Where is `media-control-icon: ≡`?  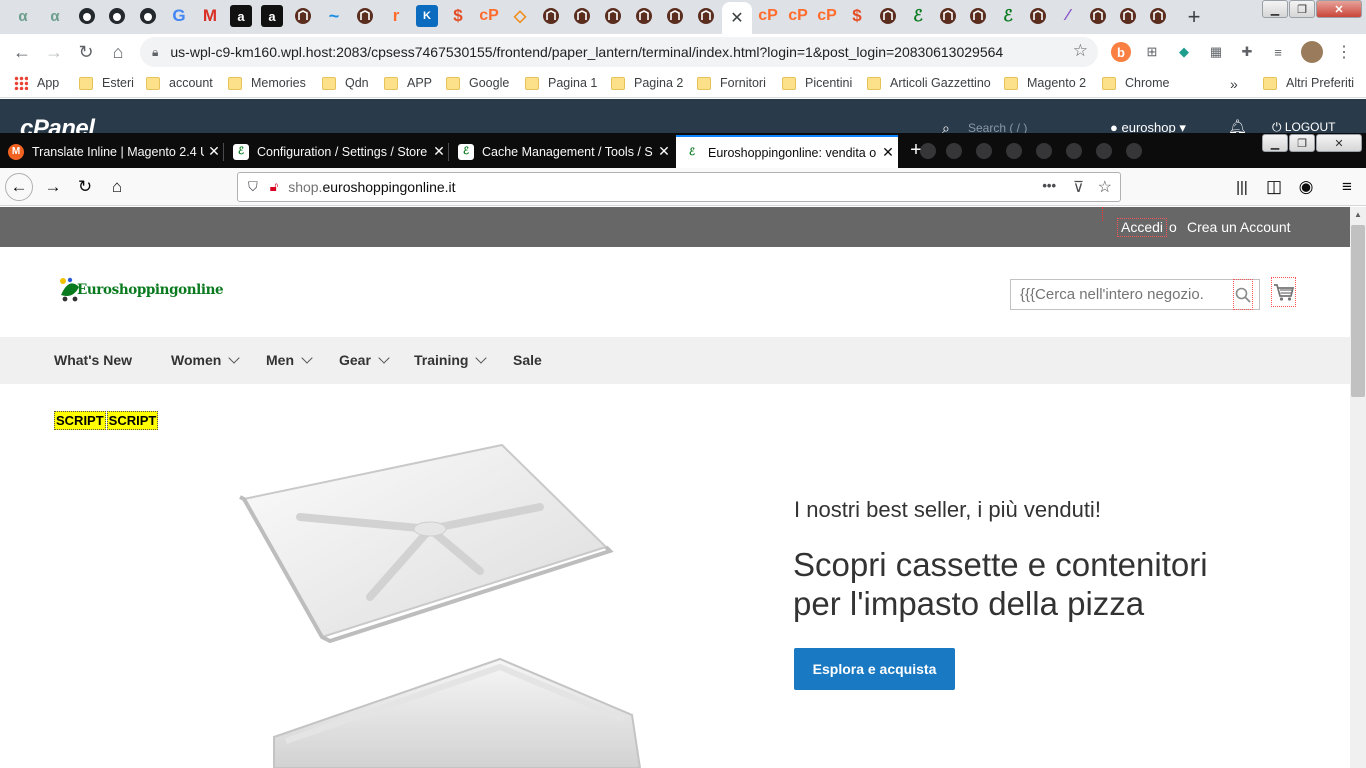 media-control-icon: ≡ is located at coordinates (1278, 52).